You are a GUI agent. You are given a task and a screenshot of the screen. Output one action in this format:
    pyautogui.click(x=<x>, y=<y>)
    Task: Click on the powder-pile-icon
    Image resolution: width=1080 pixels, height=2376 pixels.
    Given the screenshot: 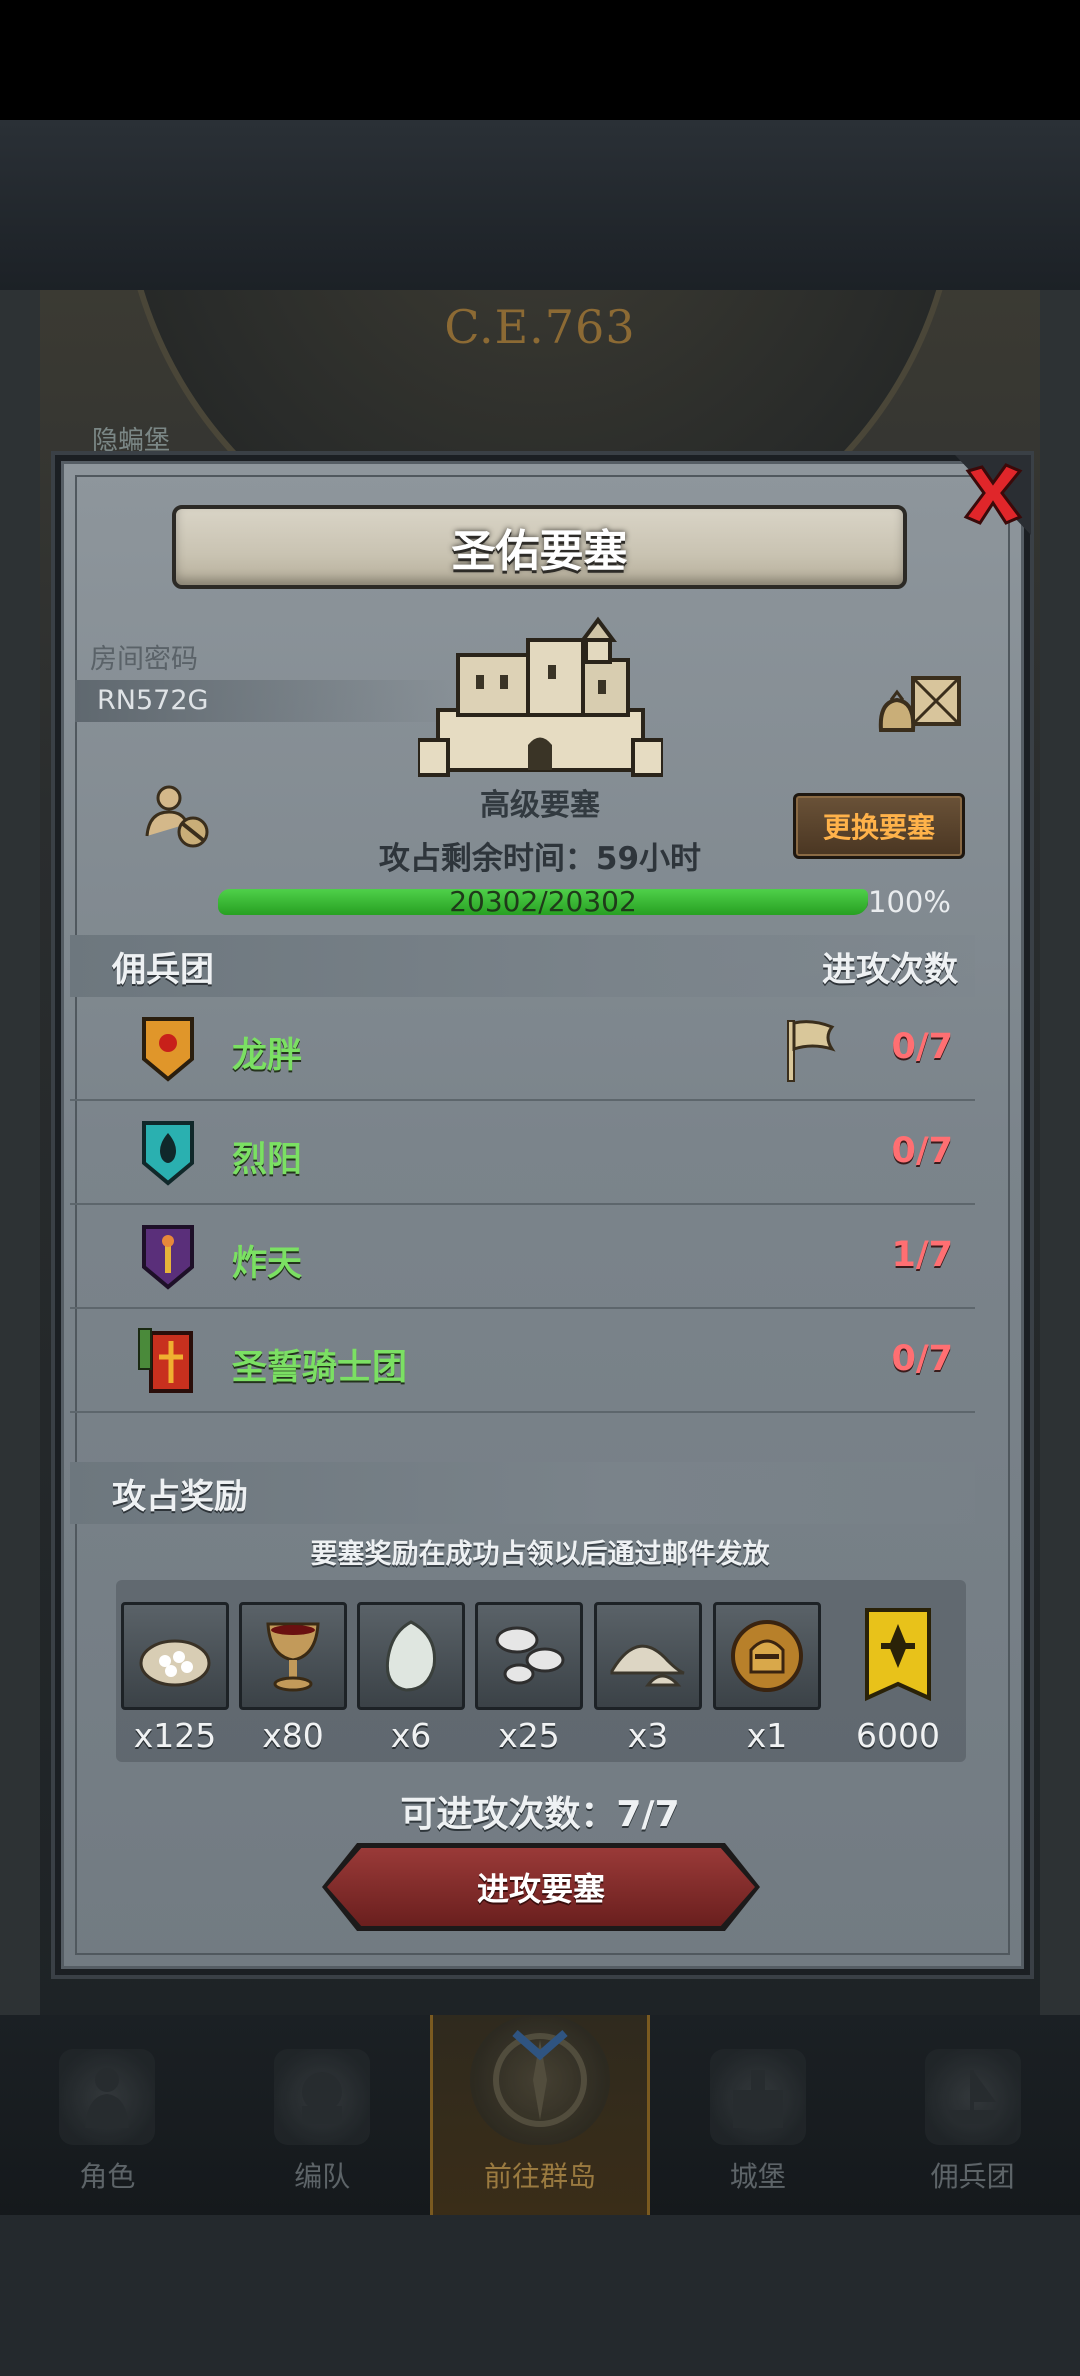 What is the action you would take?
    pyautogui.click(x=648, y=1656)
    